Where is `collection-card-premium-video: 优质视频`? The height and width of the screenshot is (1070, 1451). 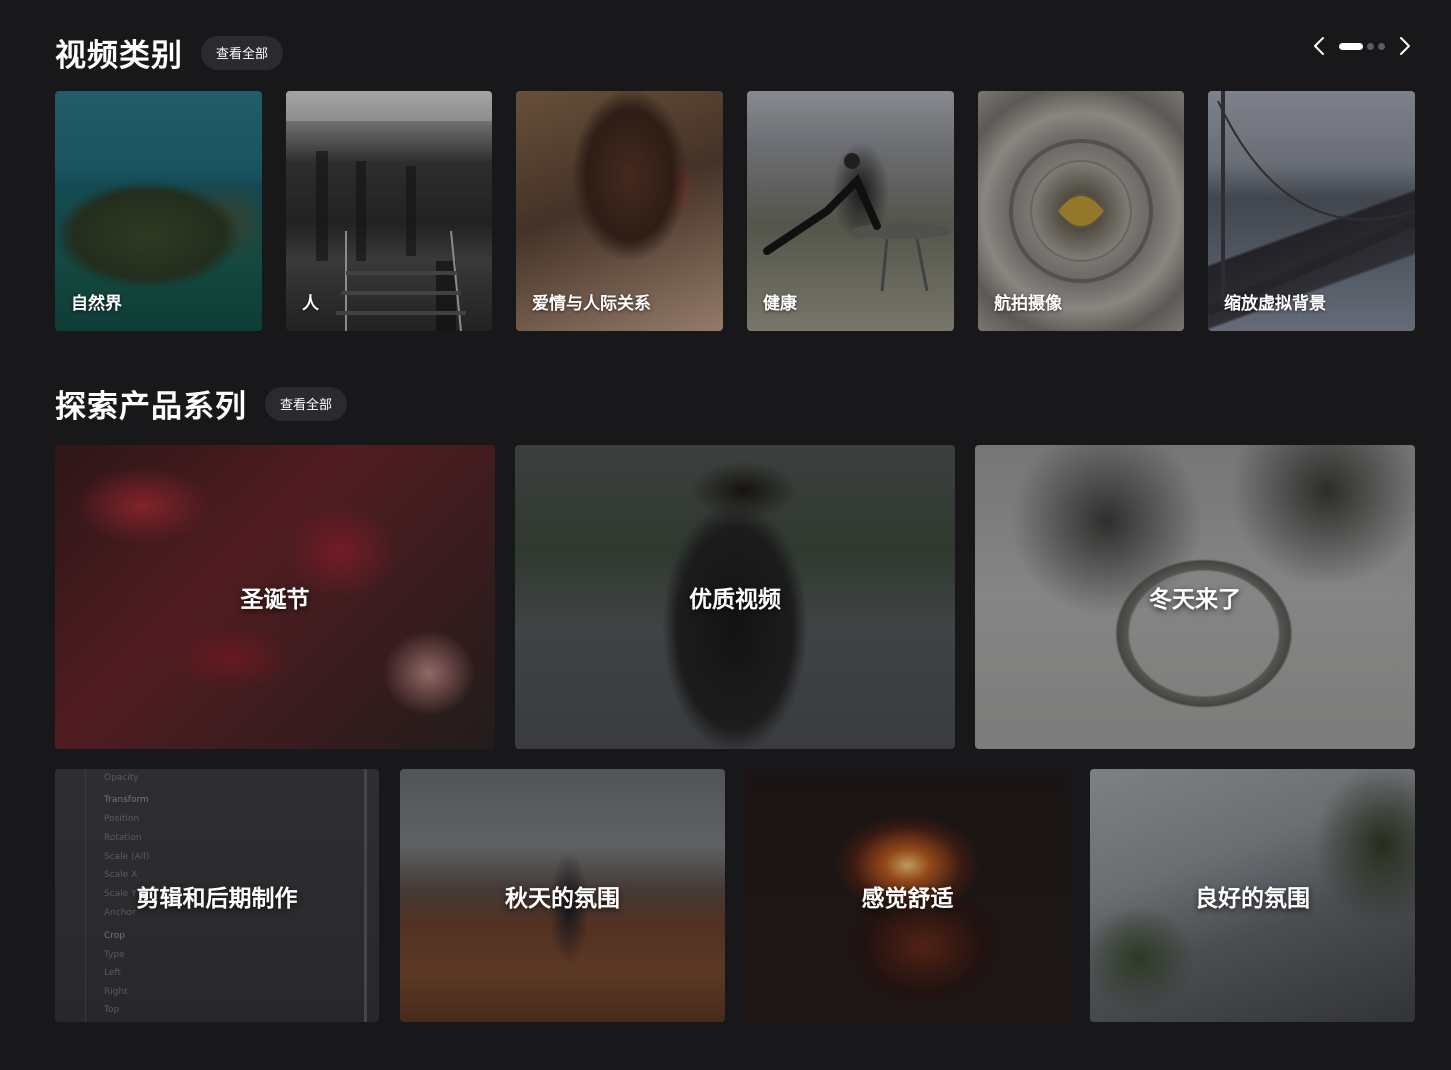
collection-card-premium-video: 优质视频 is located at coordinates (735, 597).